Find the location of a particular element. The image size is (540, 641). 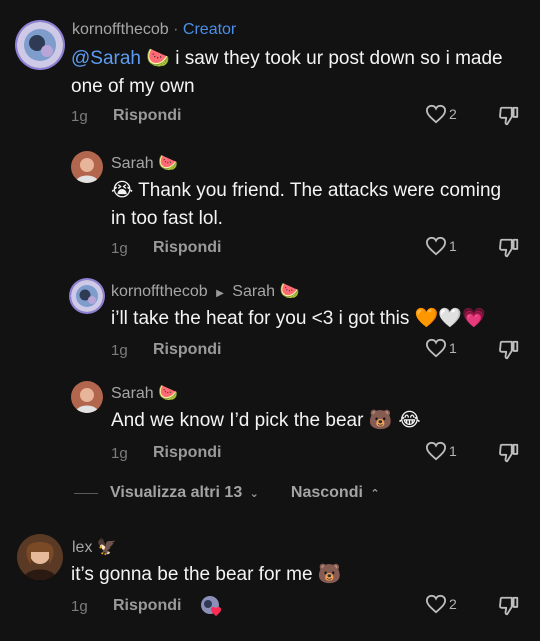

comment-text: it’s gonna be the bear for me 🐻 is located at coordinates (206, 574).